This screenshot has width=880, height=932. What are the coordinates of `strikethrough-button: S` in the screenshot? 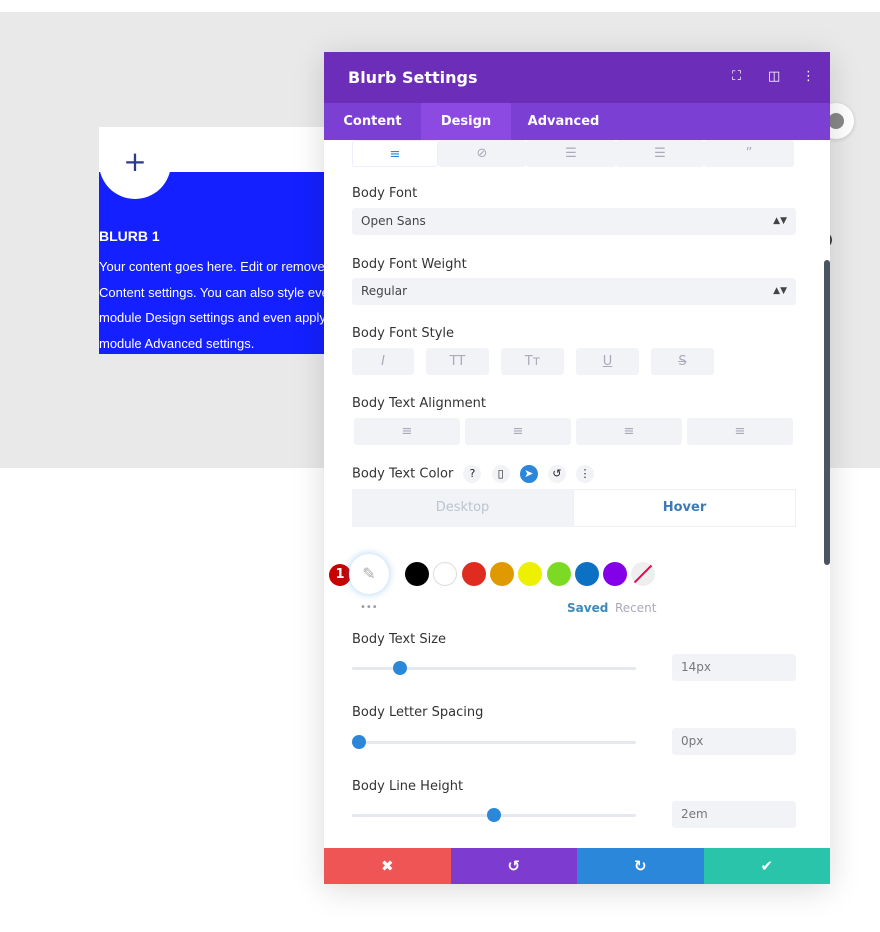 It's located at (682, 361).